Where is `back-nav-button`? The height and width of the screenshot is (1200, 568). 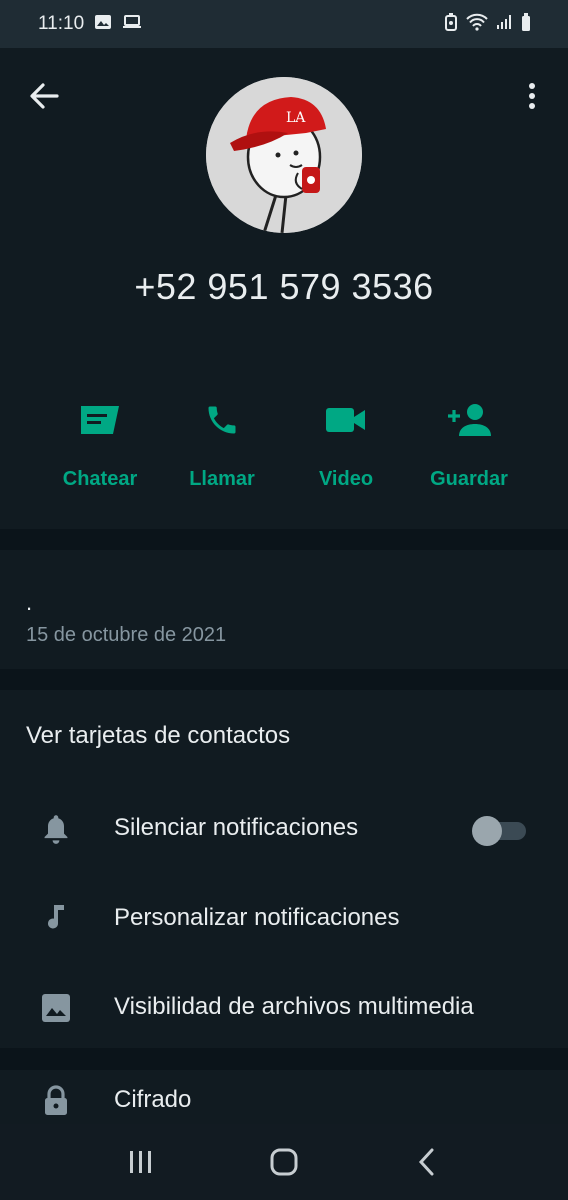 back-nav-button is located at coordinates (427, 1162).